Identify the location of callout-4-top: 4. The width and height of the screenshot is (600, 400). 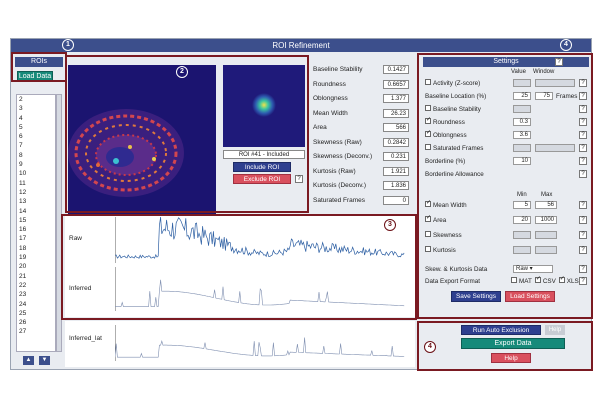
(566, 45).